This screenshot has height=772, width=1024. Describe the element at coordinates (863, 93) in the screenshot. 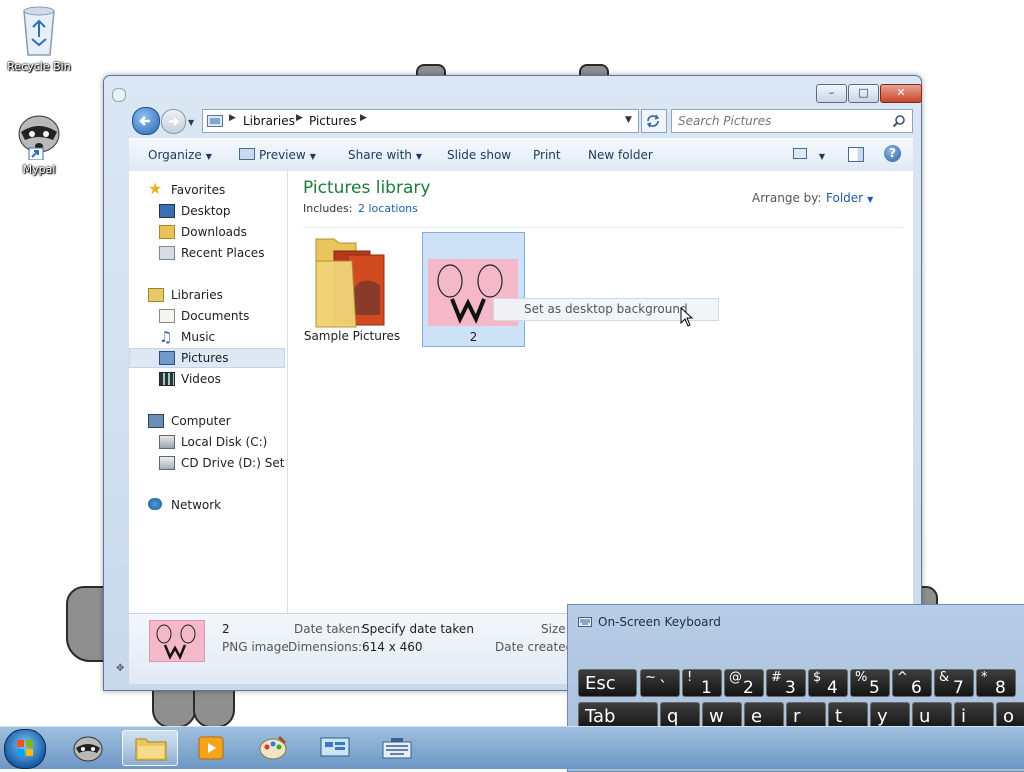

I see `maximize-button: □` at that location.